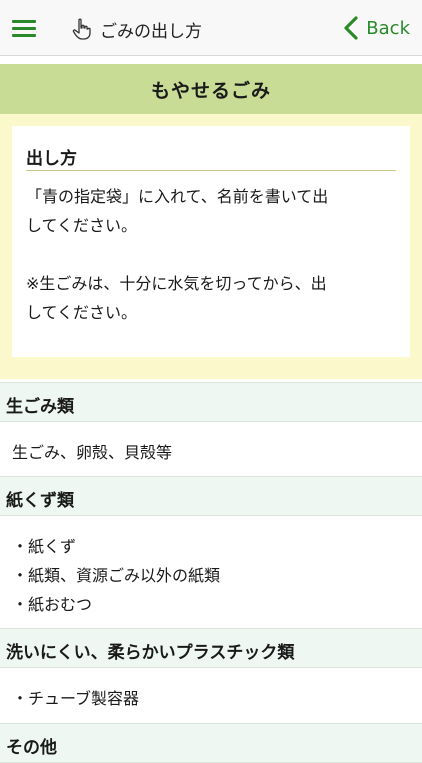  What do you see at coordinates (388, 28) in the screenshot?
I see `back-button-label: Back` at bounding box center [388, 28].